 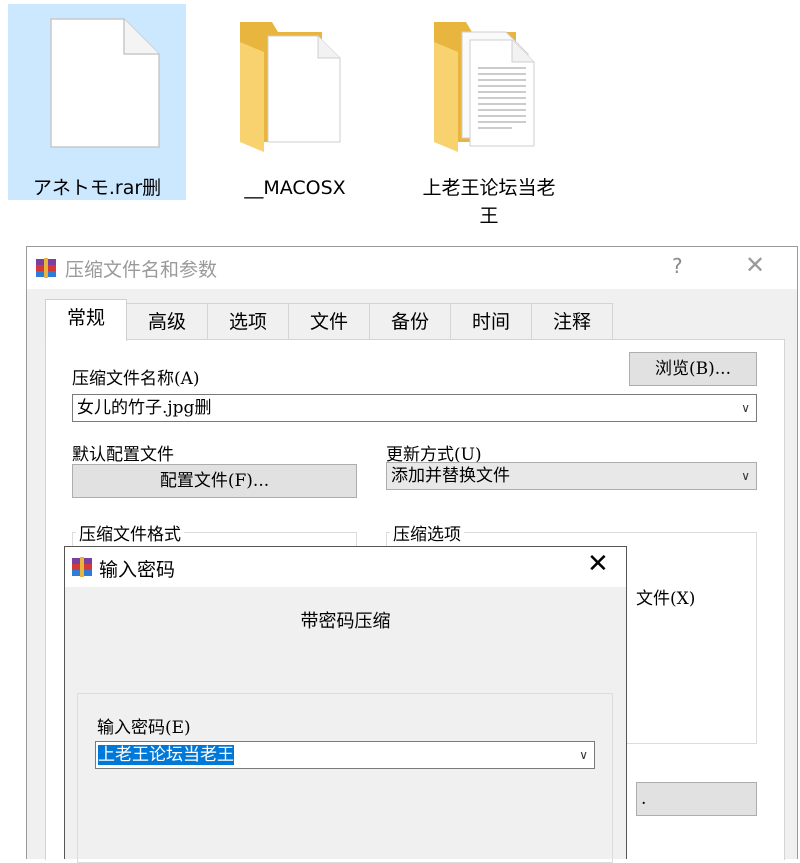 I want to click on archive-options-label: 压缩选项, so click(x=427, y=532).